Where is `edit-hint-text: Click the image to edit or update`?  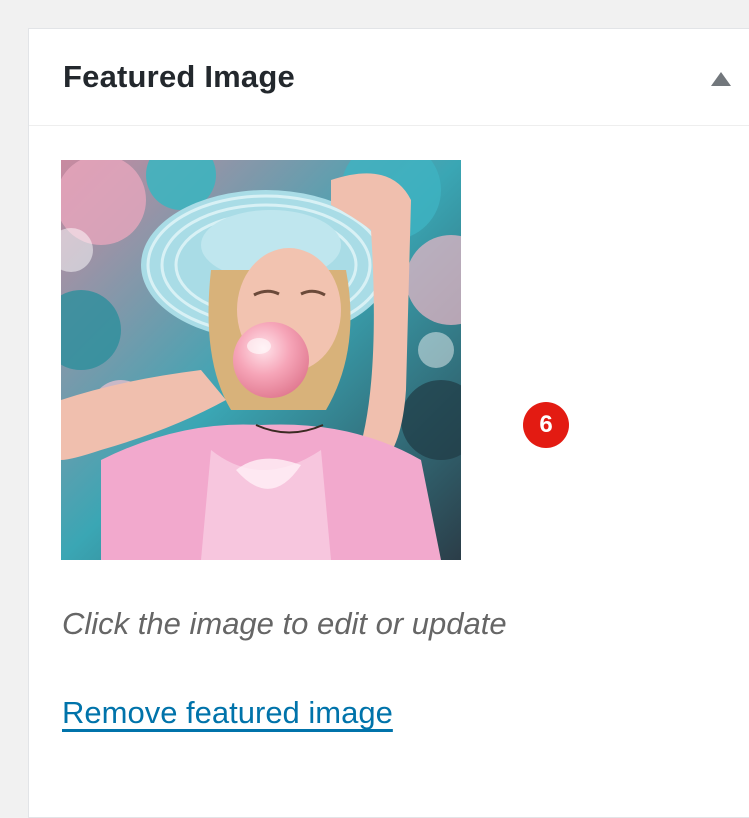 edit-hint-text: Click the image to edit or update is located at coordinates (284, 623).